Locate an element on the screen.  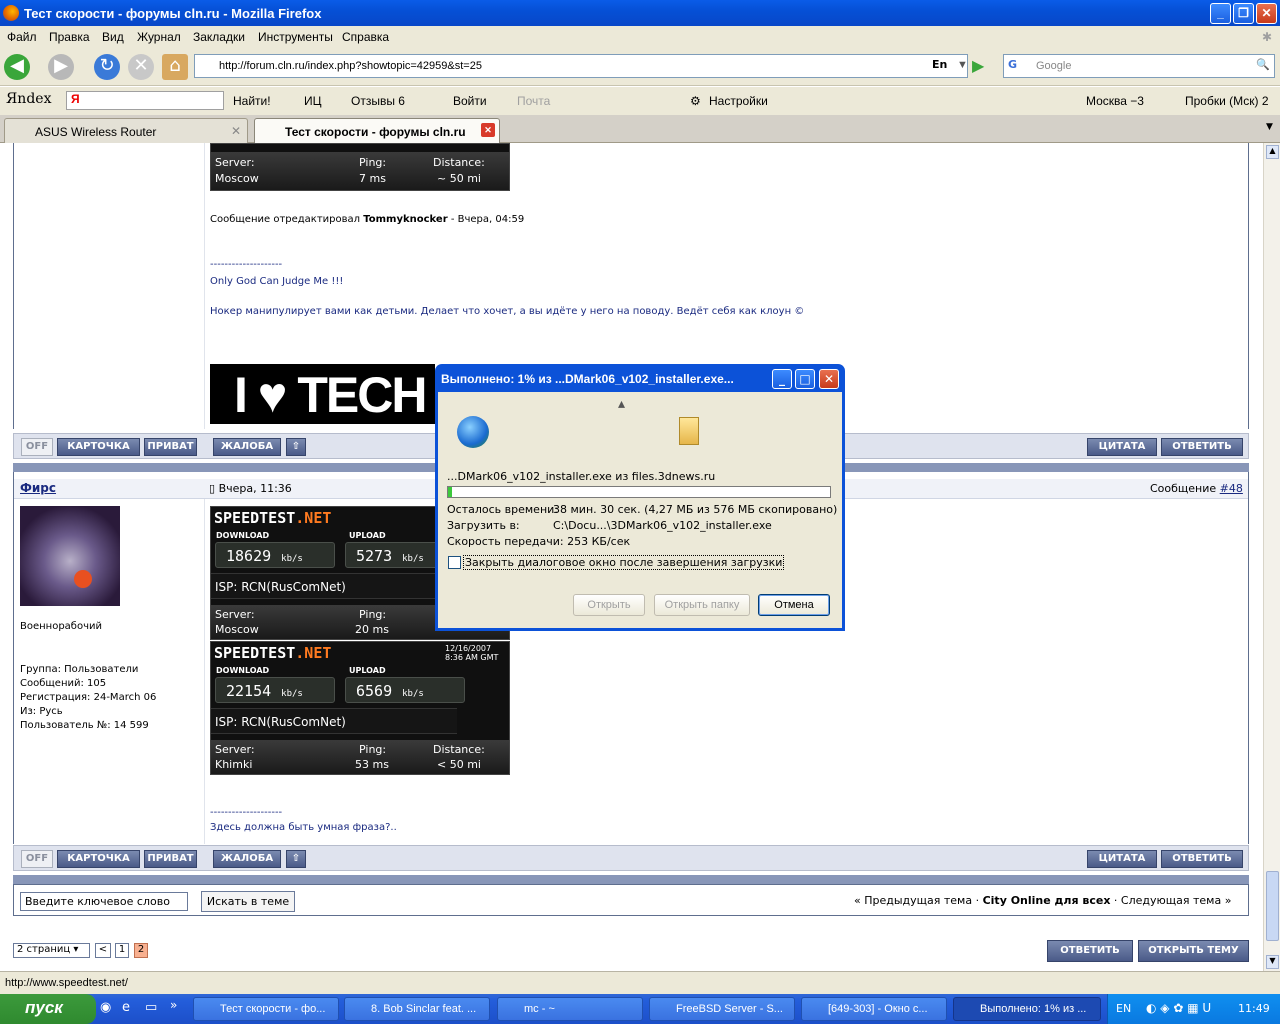
search-input: Google is located at coordinates (1053, 66).